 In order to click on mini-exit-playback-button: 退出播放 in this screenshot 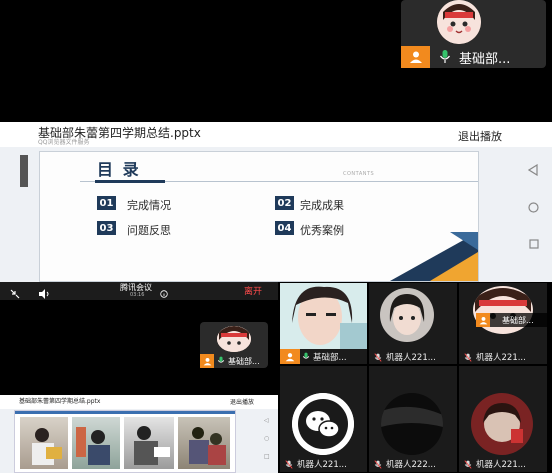, I will do `click(242, 401)`.